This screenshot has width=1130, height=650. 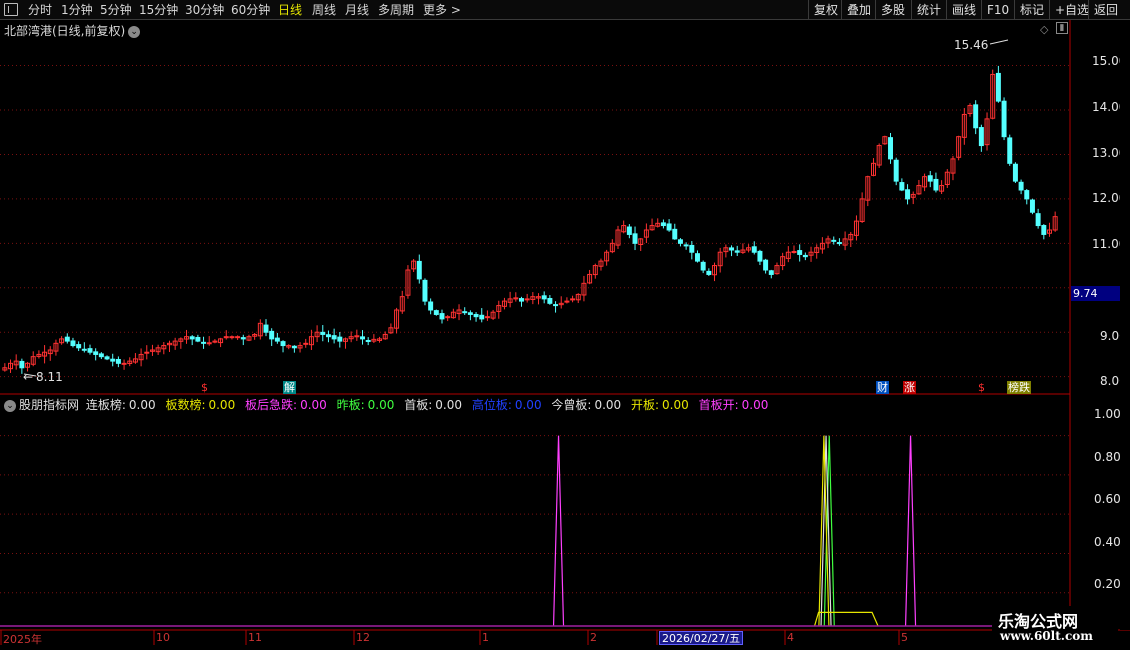 I want to click on current-price-badge: 9.74, so click(x=1097, y=293).